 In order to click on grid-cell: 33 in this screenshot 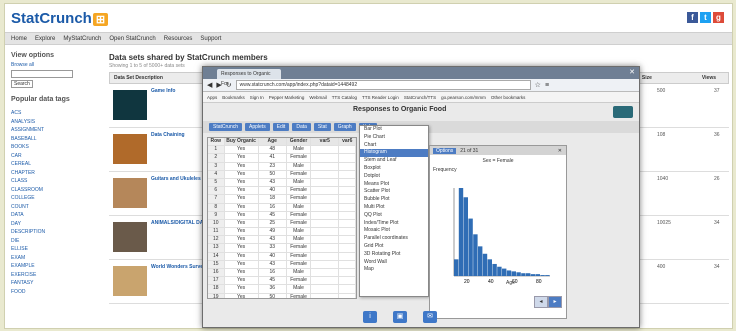, I will do `click(273, 248)`.